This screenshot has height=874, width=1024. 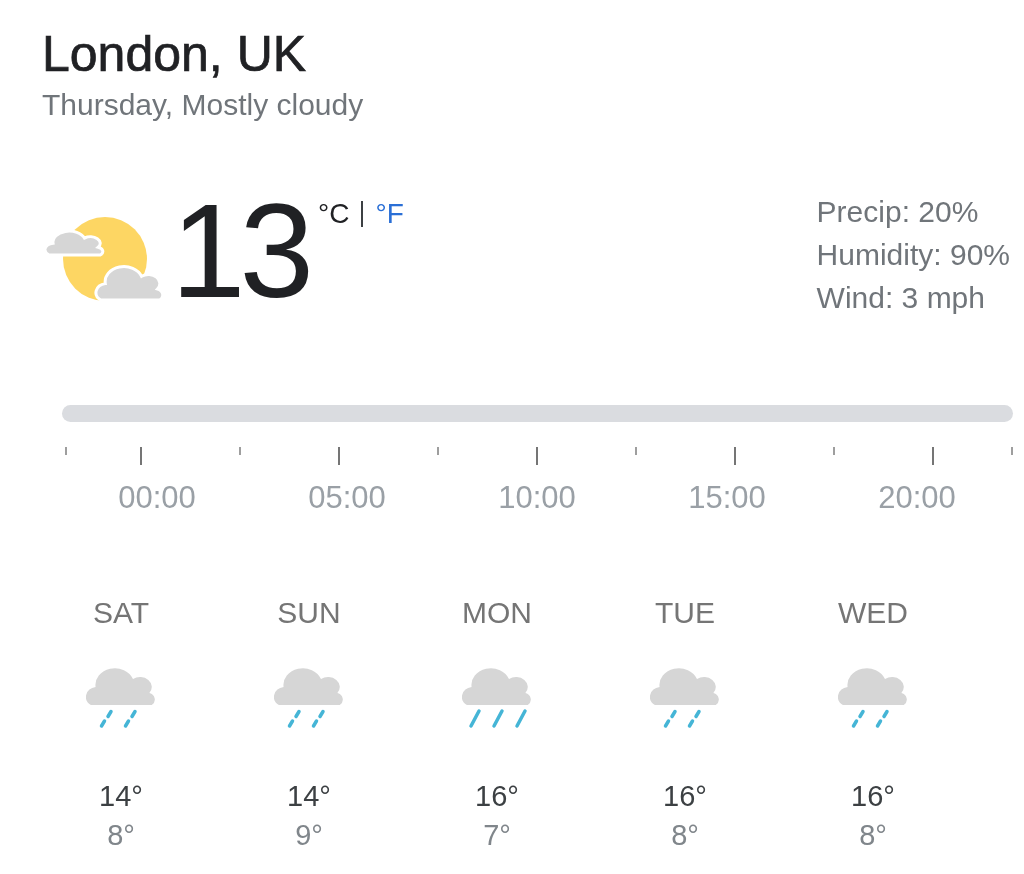 What do you see at coordinates (497, 835) in the screenshot?
I see `low-temperature: 7°` at bounding box center [497, 835].